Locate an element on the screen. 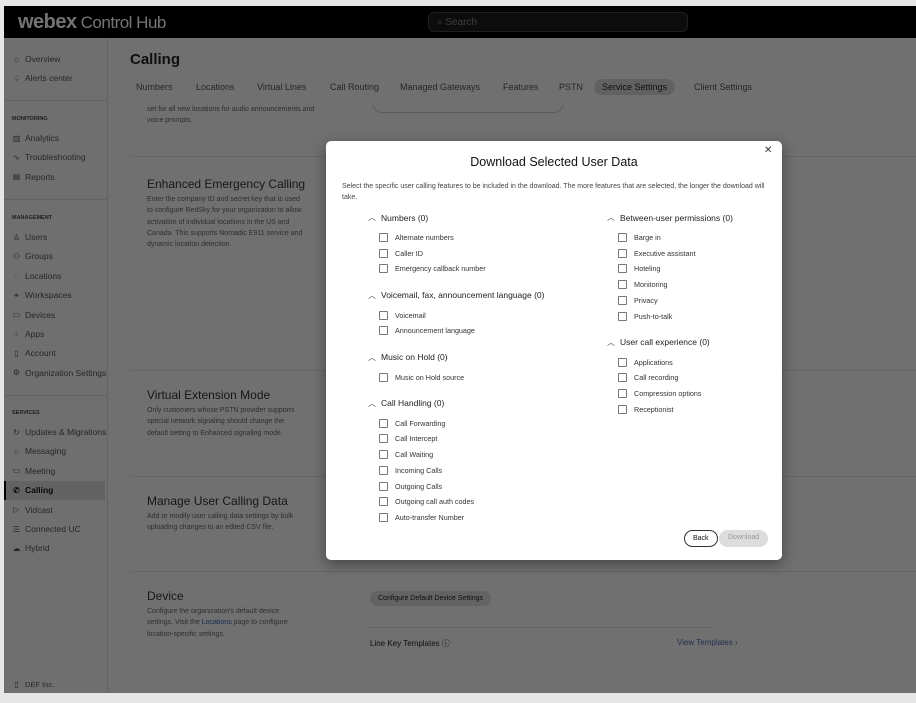 The width and height of the screenshot is (916, 703). org-name: ▯ DEF Inc. is located at coordinates (33, 684).